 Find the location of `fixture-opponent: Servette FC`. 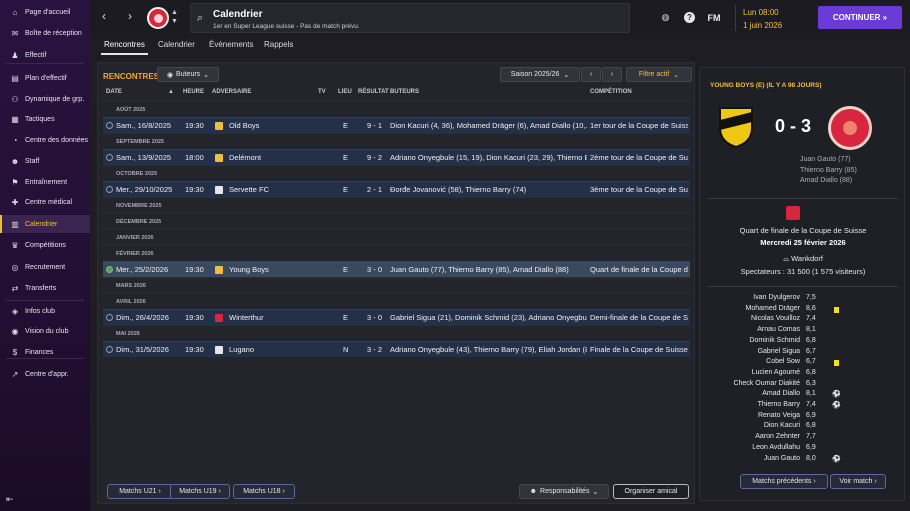

fixture-opponent: Servette FC is located at coordinates (249, 189).